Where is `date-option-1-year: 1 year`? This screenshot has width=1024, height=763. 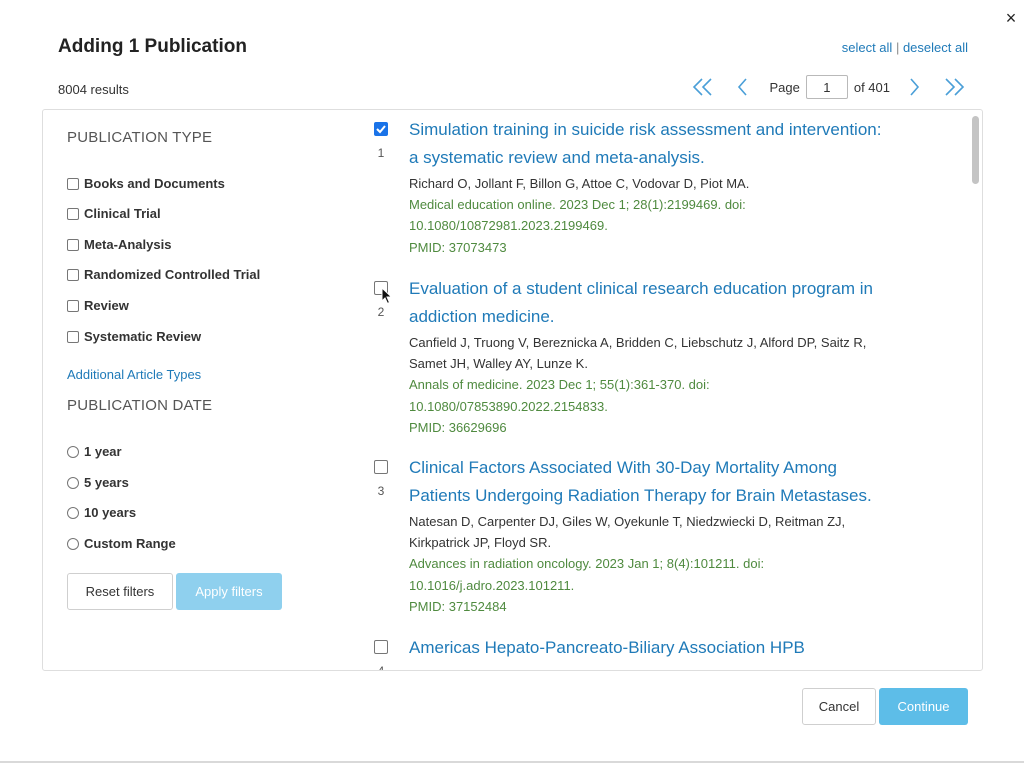 date-option-1-year: 1 year is located at coordinates (94, 451).